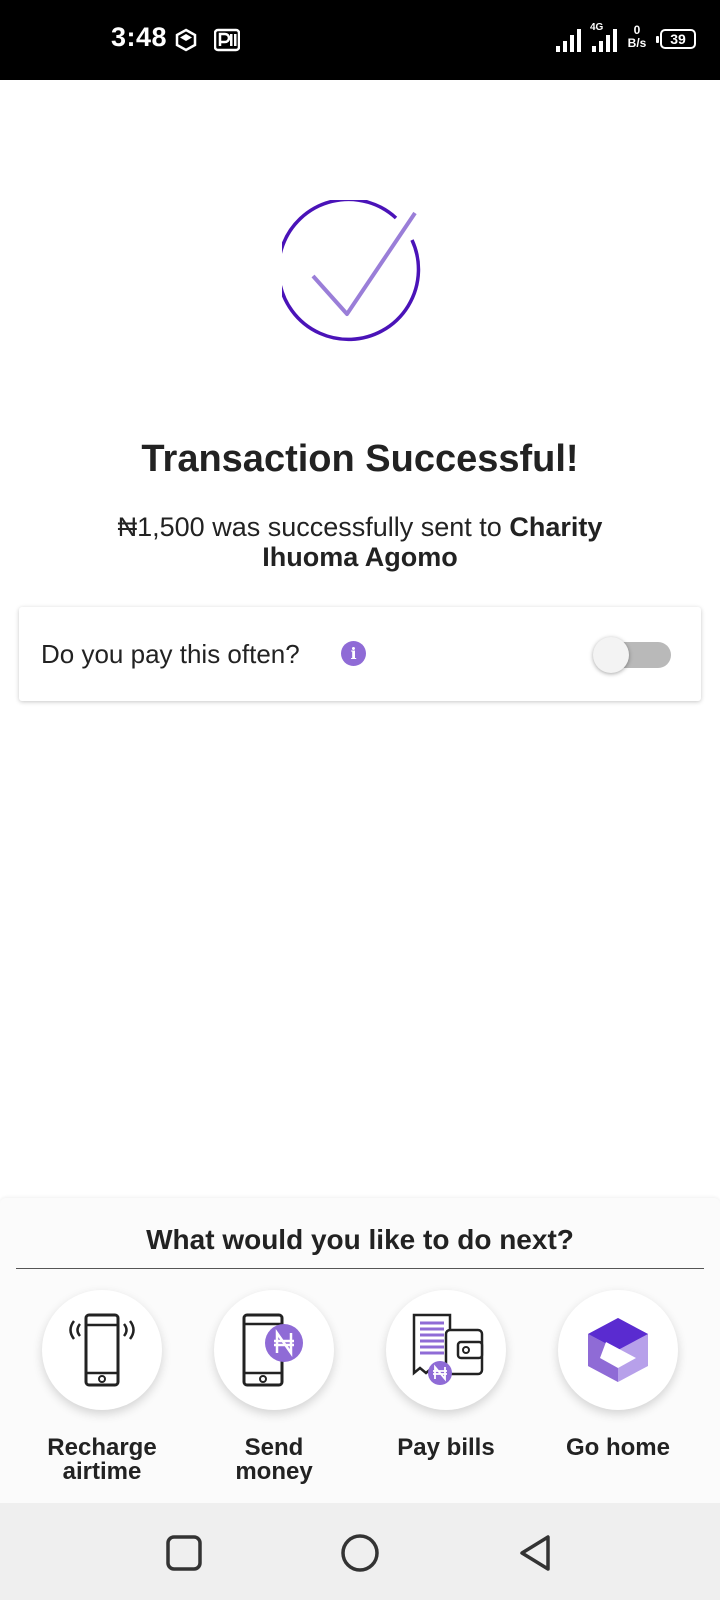 This screenshot has height=1600, width=720. Describe the element at coordinates (618, 1395) in the screenshot. I see `go-home-button: Go home` at that location.